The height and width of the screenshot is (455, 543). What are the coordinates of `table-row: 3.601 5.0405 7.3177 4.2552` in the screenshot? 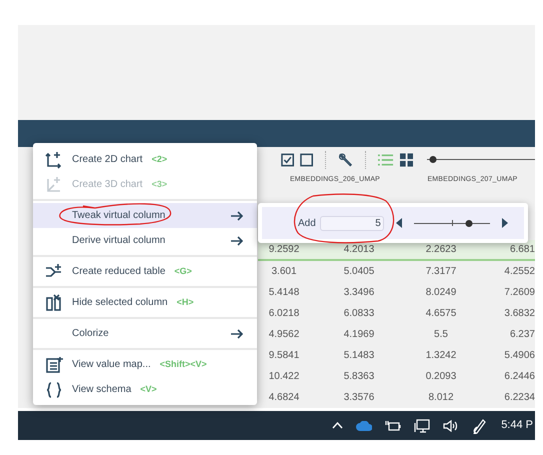 It's located at (396, 271).